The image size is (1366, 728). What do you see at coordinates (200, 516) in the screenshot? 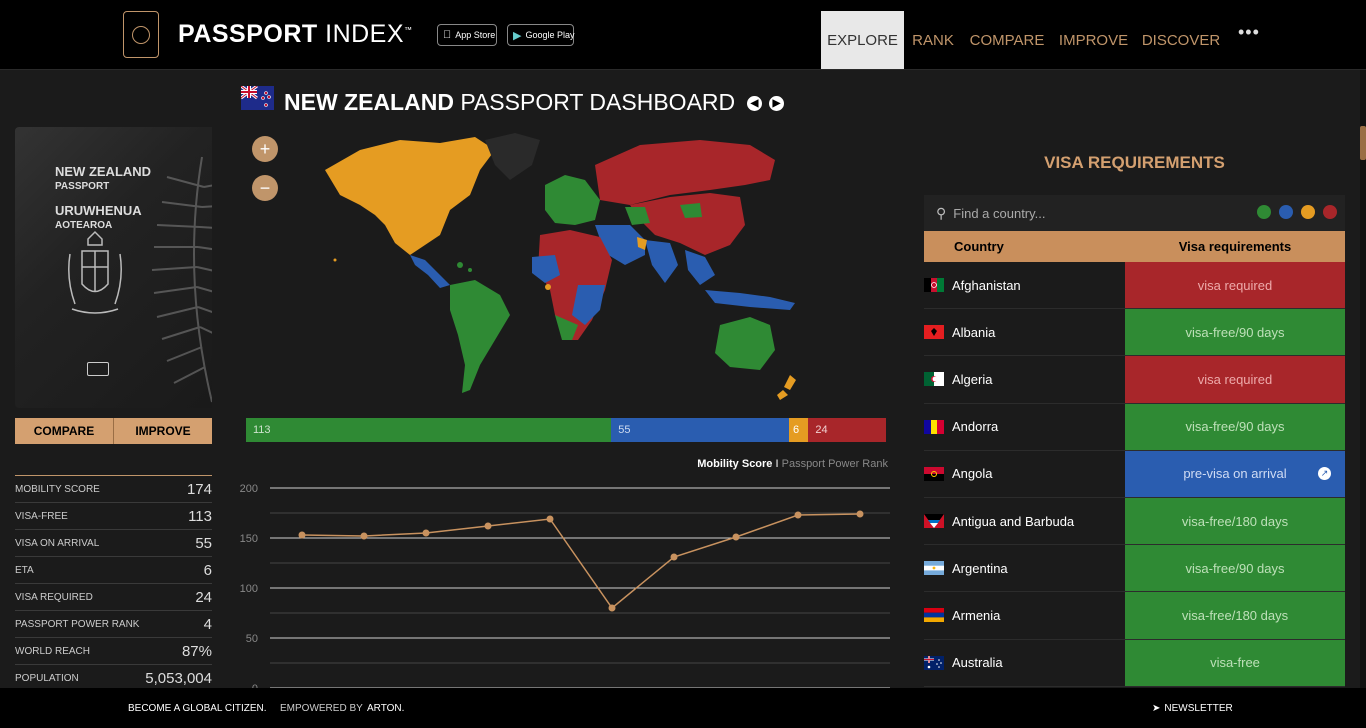
I see `stat-value: 113` at bounding box center [200, 516].